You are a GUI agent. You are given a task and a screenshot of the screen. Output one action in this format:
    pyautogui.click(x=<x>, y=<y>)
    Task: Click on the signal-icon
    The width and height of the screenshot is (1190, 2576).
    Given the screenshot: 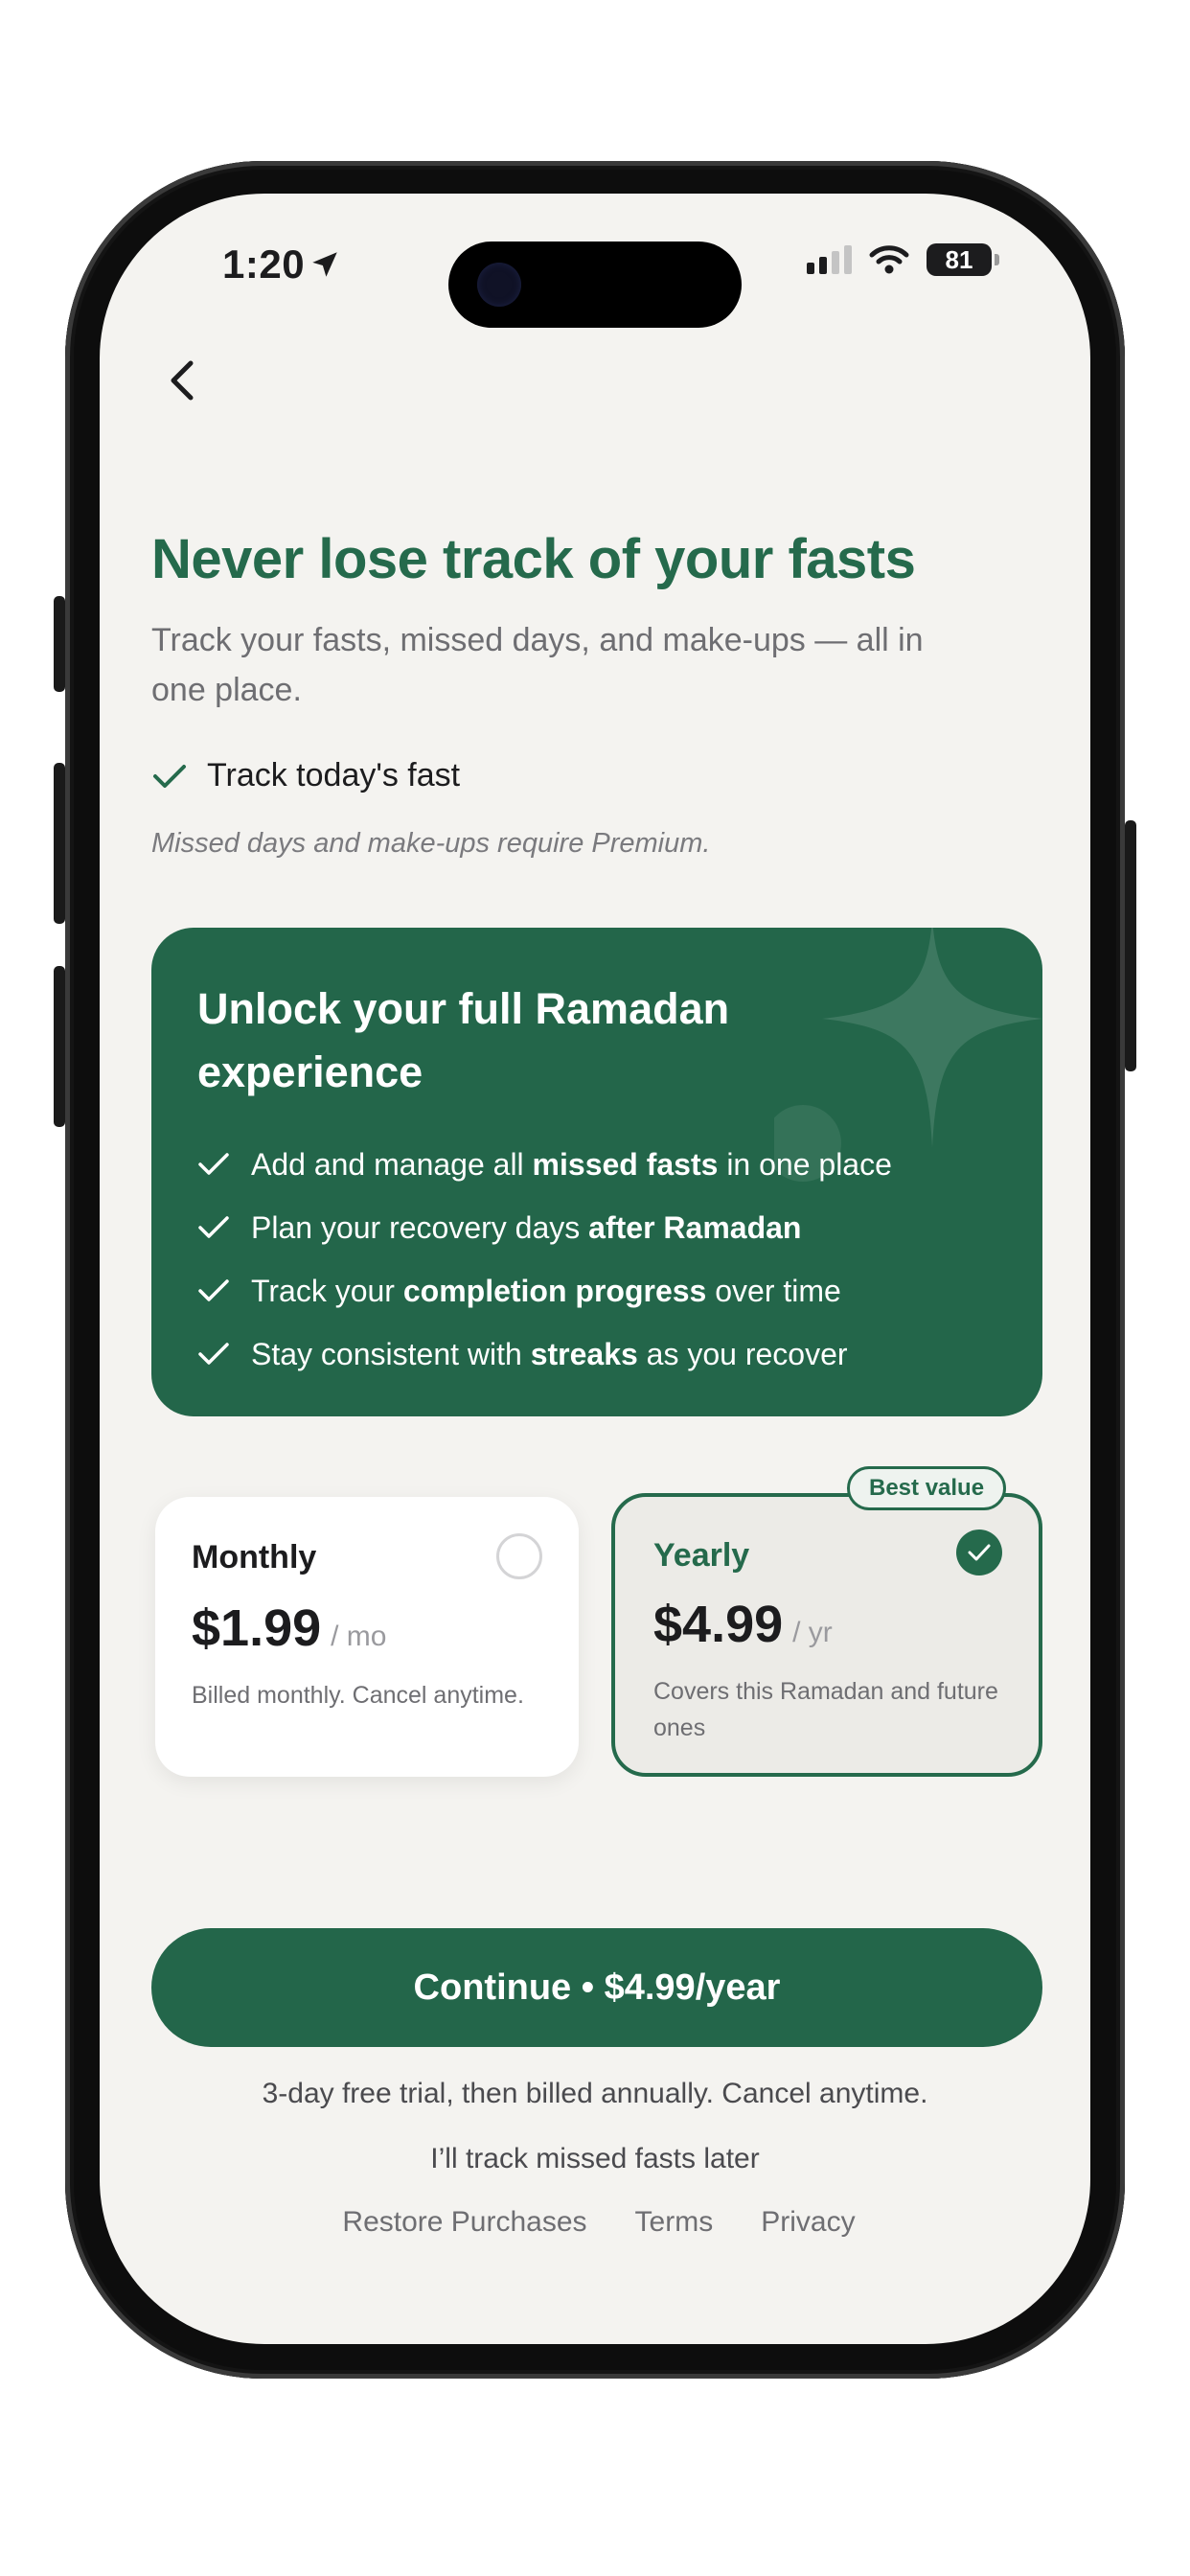 What is the action you would take?
    pyautogui.click(x=829, y=259)
    